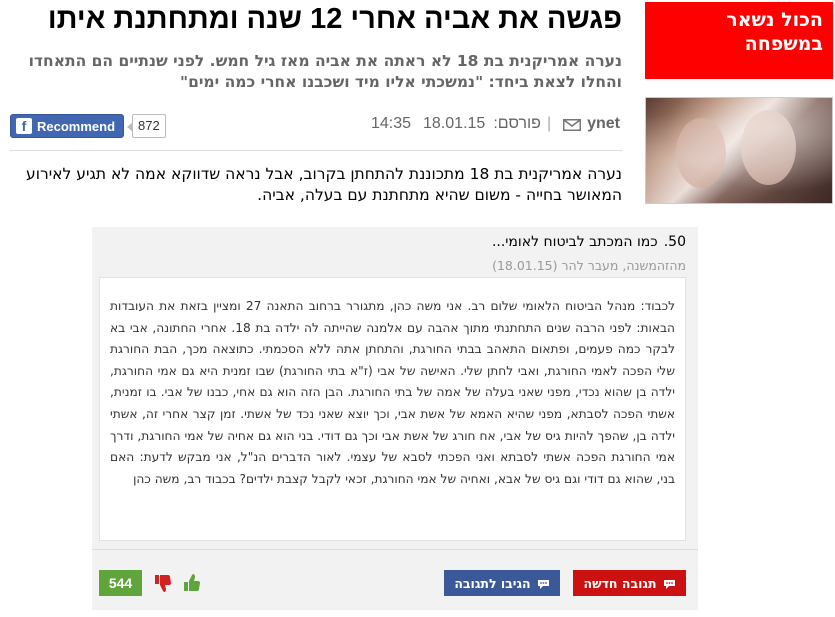 Image resolution: width=835 pixels, height=617 pixels. What do you see at coordinates (603, 123) in the screenshot?
I see `article-source: ynet` at bounding box center [603, 123].